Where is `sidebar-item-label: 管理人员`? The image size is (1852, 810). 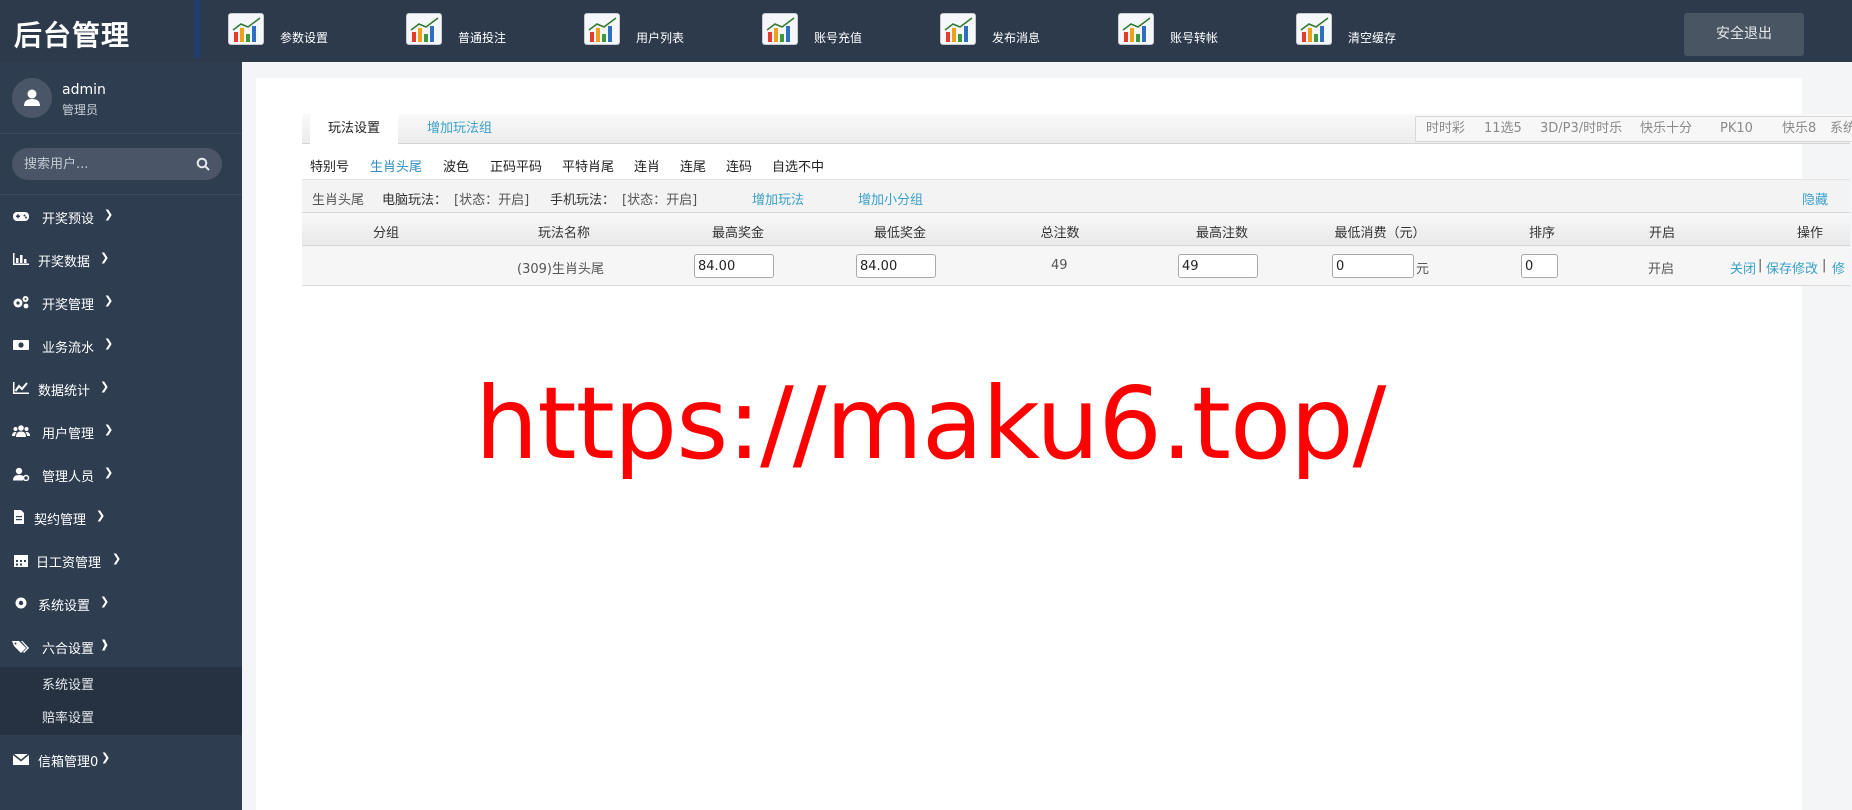
sidebar-item-label: 管理人员 is located at coordinates (68, 477).